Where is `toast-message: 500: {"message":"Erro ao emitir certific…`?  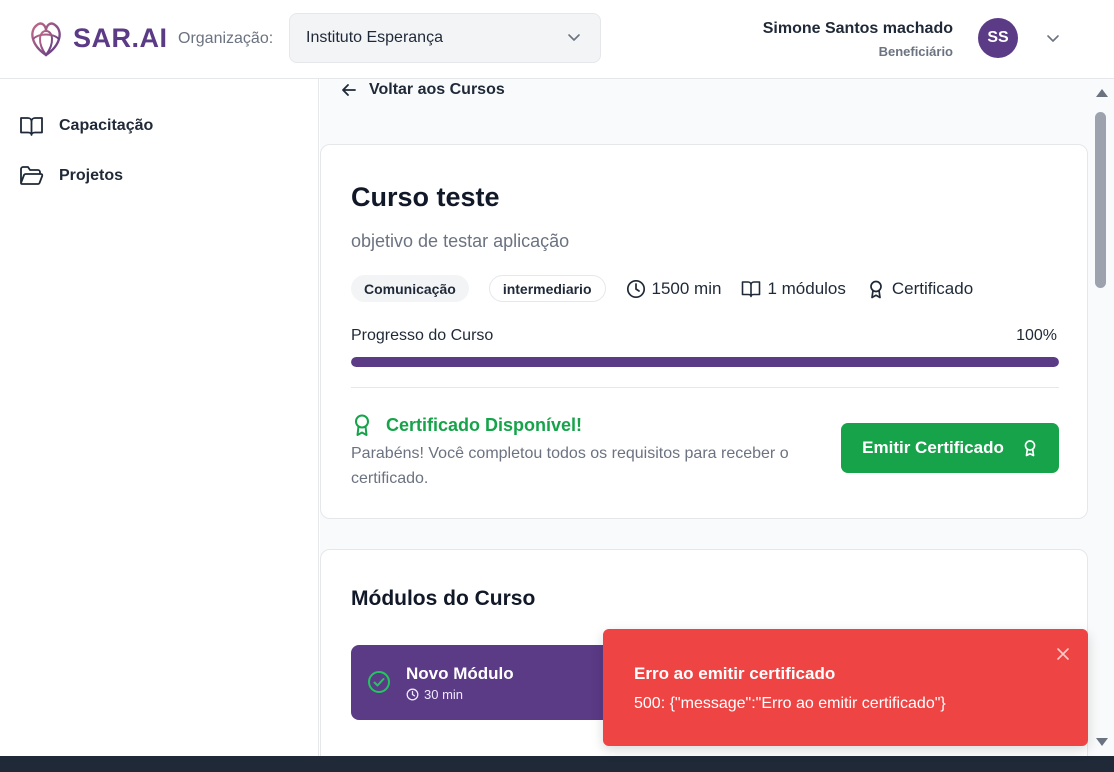
toast-message: 500: {"message":"Erro ao emitir certific… is located at coordinates (790, 703).